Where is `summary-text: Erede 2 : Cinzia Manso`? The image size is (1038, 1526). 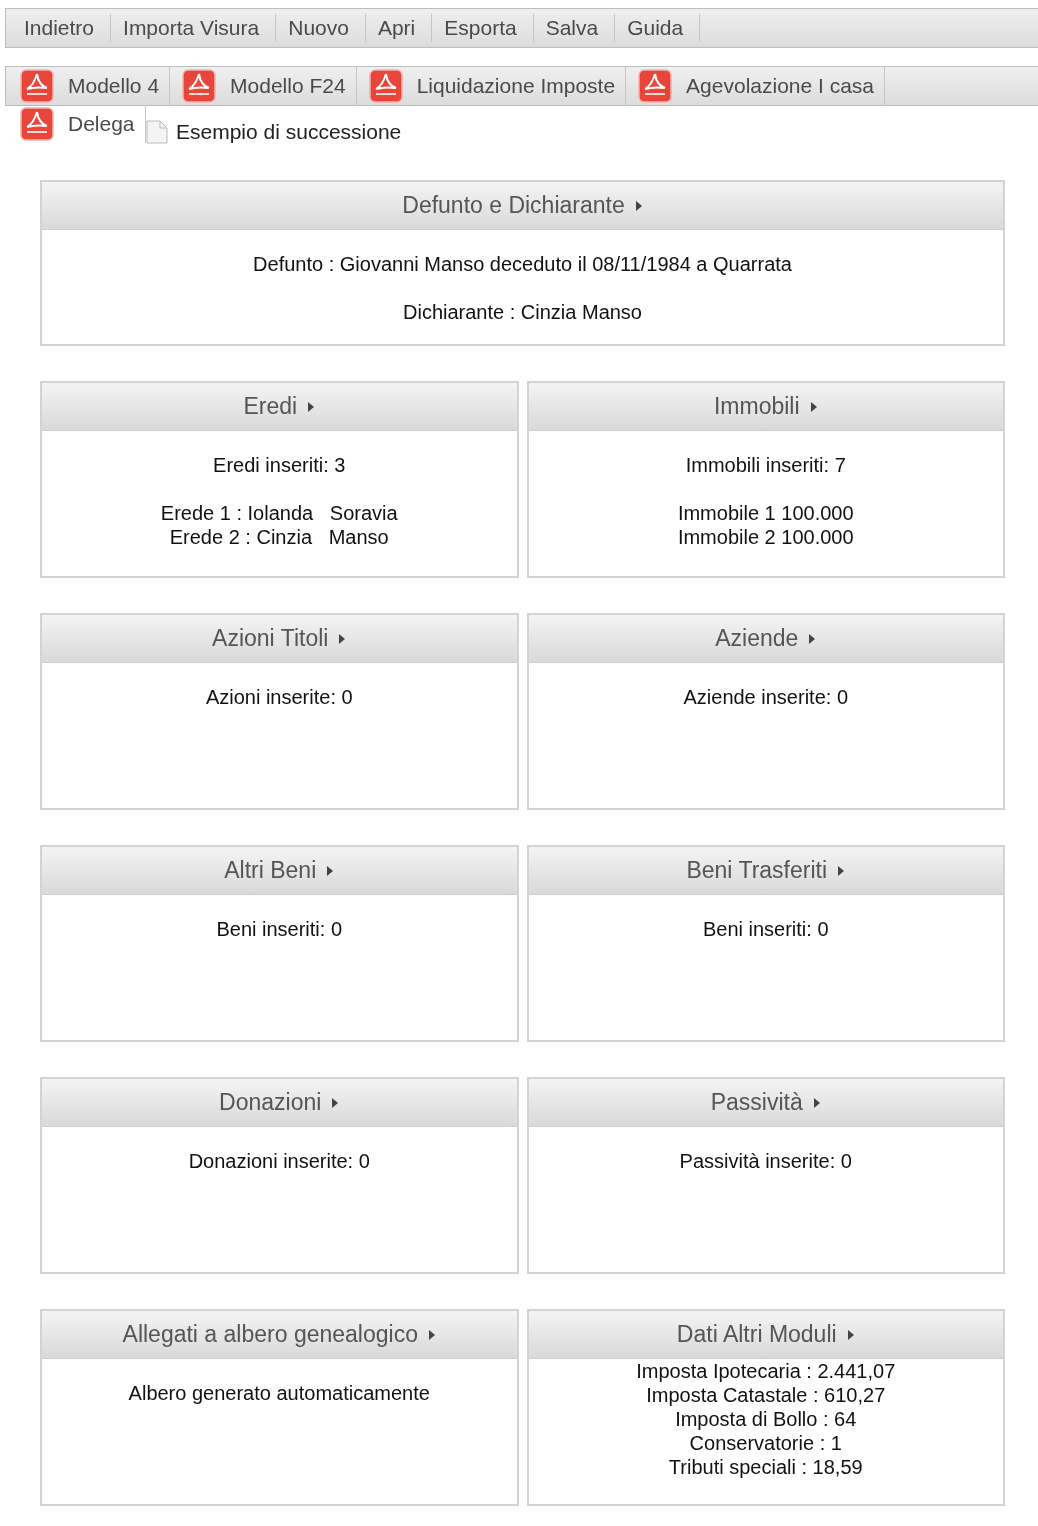
summary-text: Erede 2 : Cinzia Manso is located at coordinates (279, 537).